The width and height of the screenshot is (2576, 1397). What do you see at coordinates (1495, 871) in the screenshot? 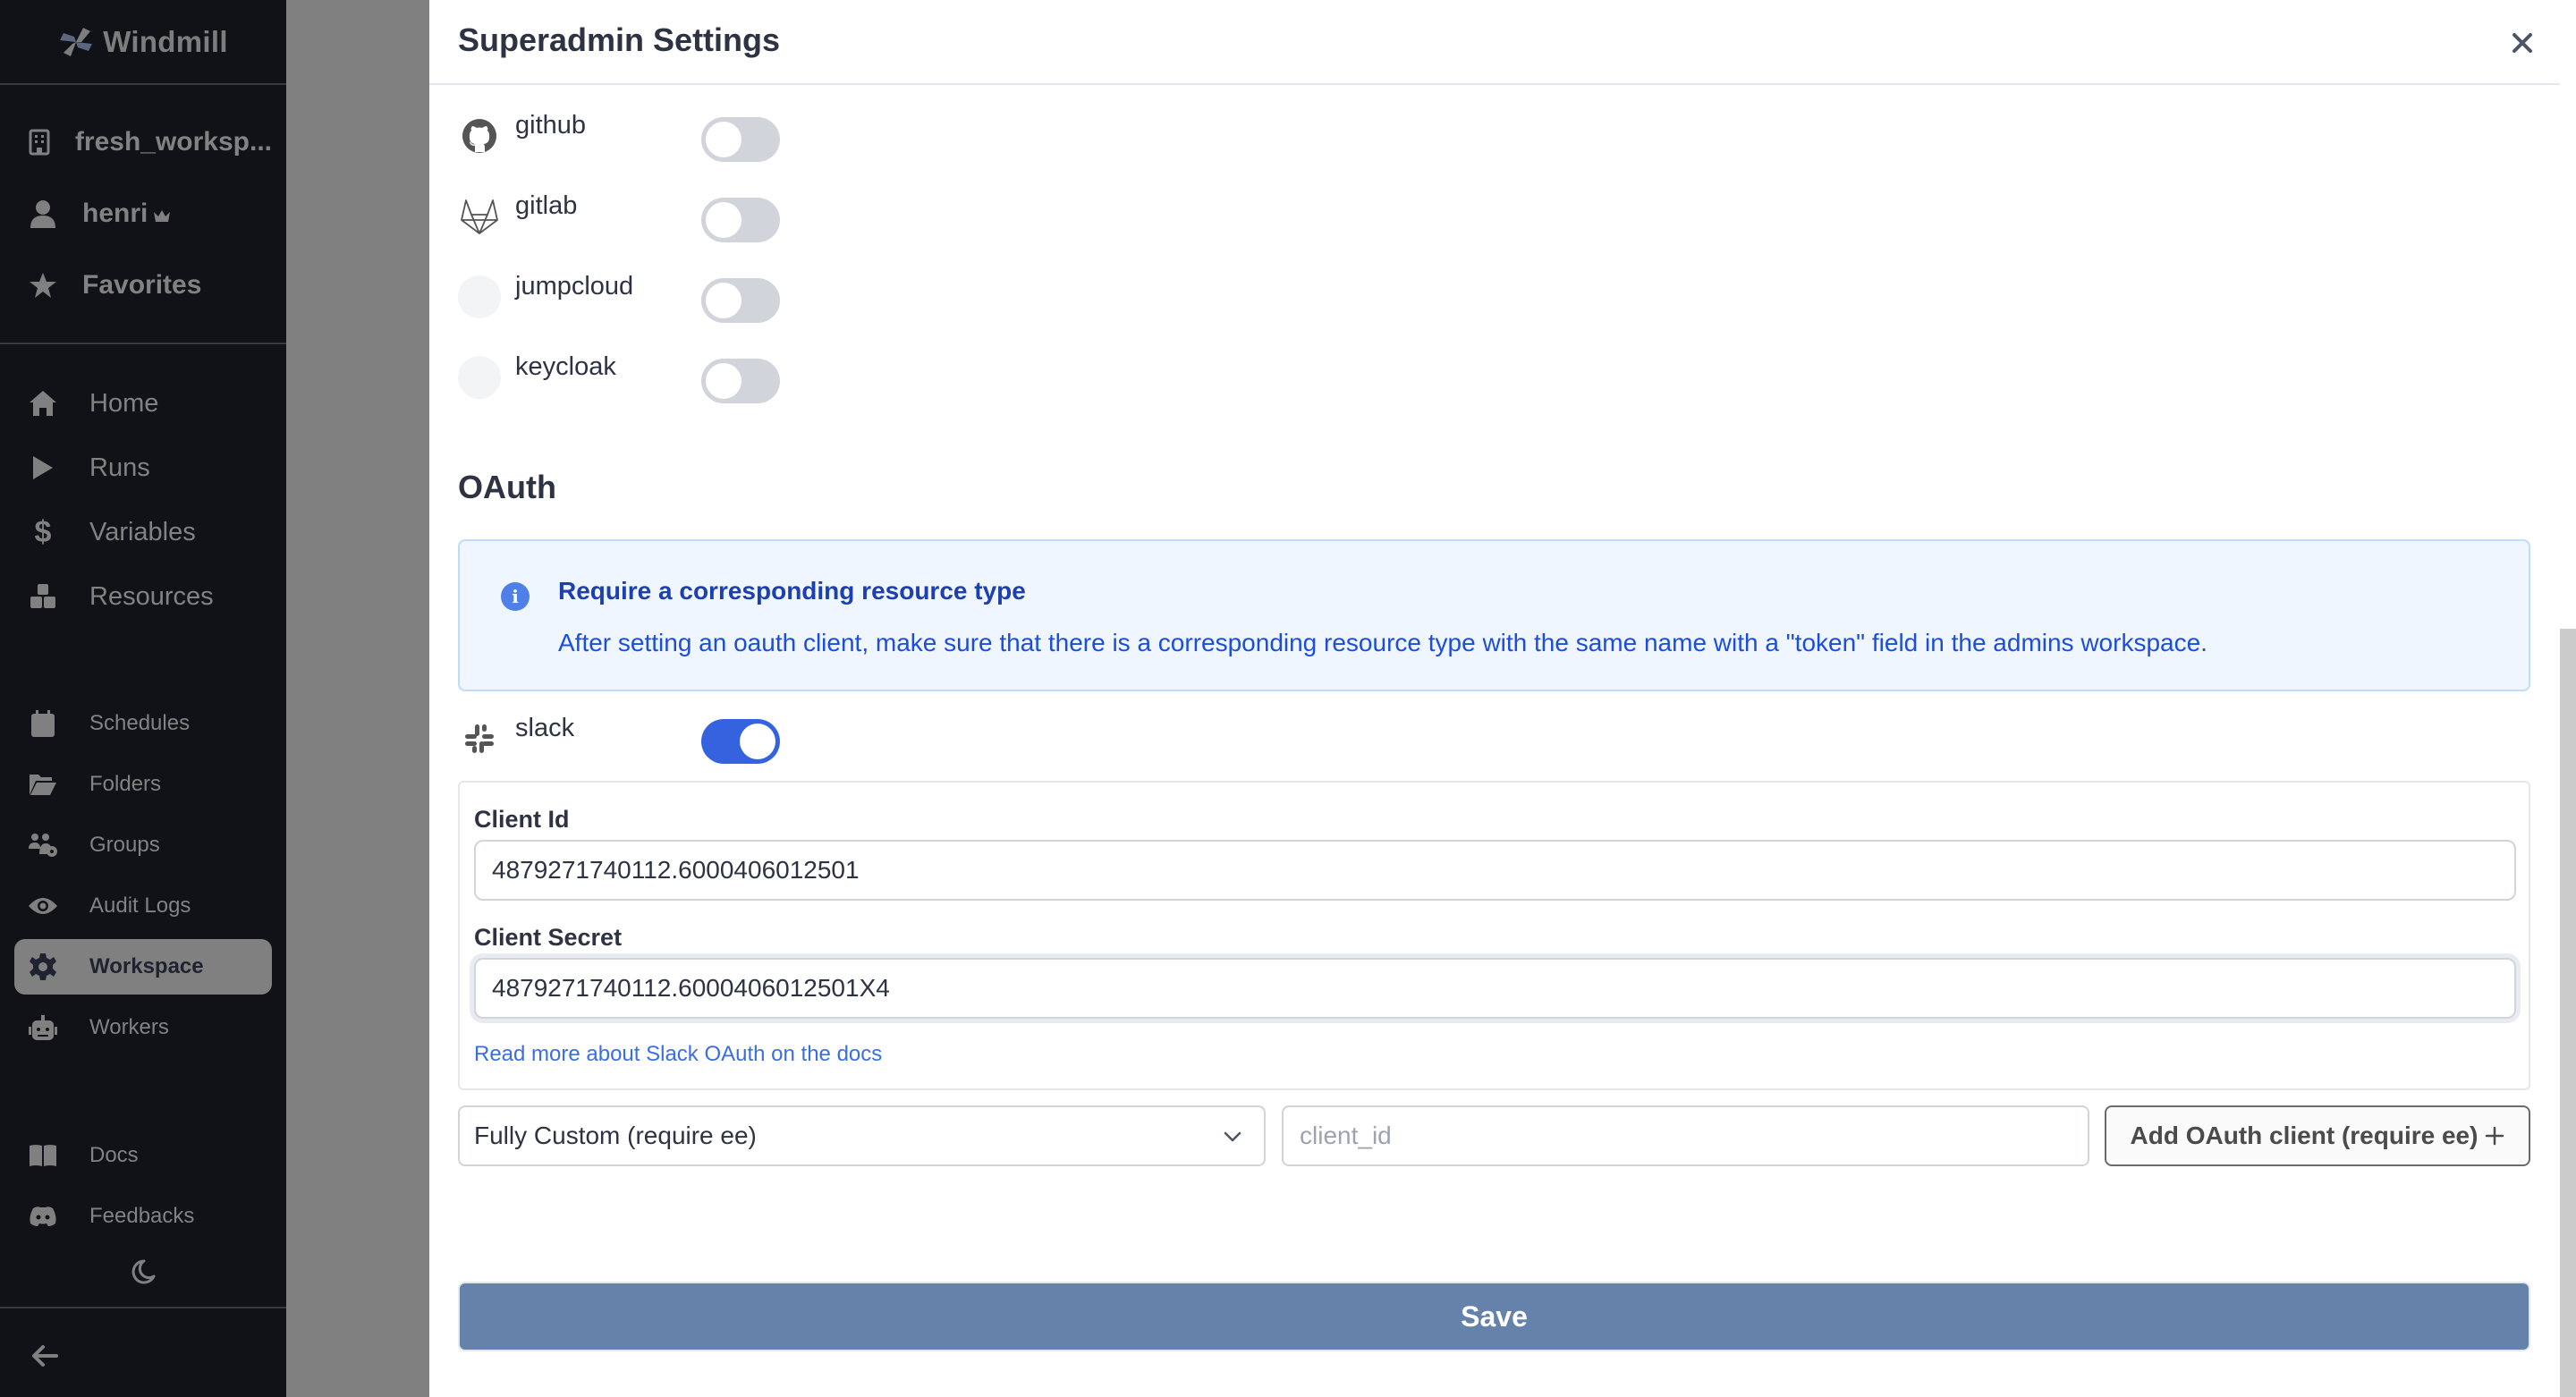
I see `client-id-input` at bounding box center [1495, 871].